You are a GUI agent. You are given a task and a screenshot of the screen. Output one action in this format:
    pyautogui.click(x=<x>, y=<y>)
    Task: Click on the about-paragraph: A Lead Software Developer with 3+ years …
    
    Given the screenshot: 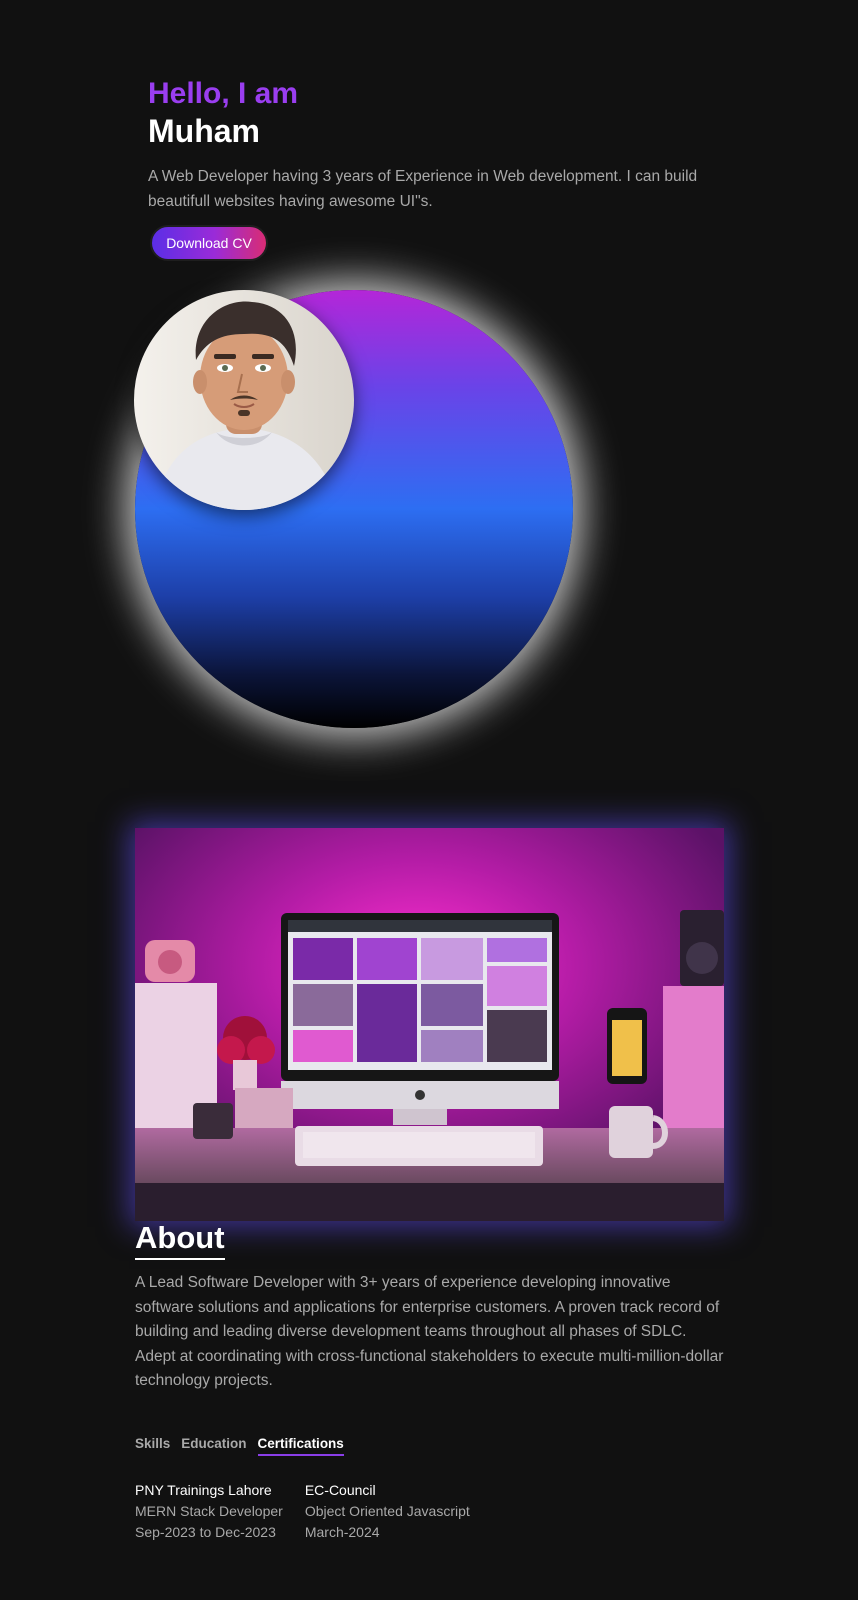 What is the action you would take?
    pyautogui.click(x=429, y=1332)
    